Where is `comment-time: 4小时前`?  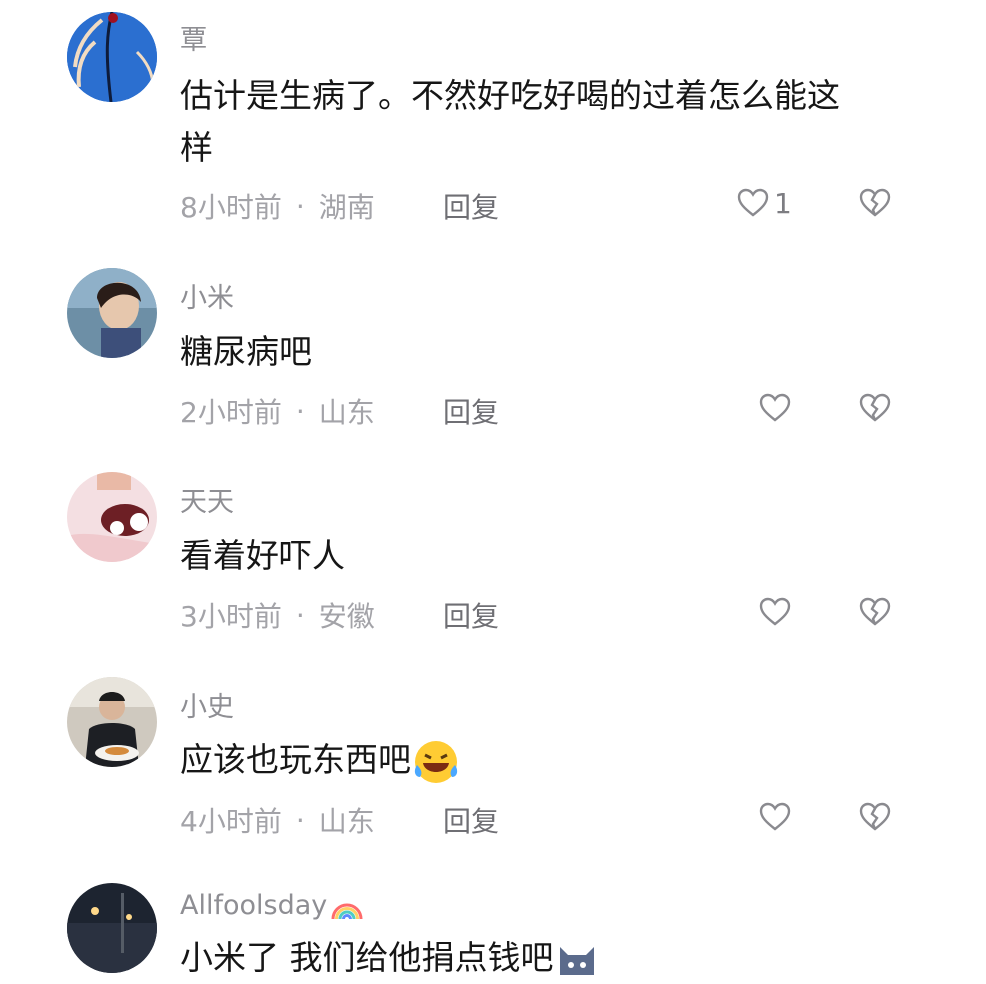 comment-time: 4小时前 is located at coordinates (231, 821).